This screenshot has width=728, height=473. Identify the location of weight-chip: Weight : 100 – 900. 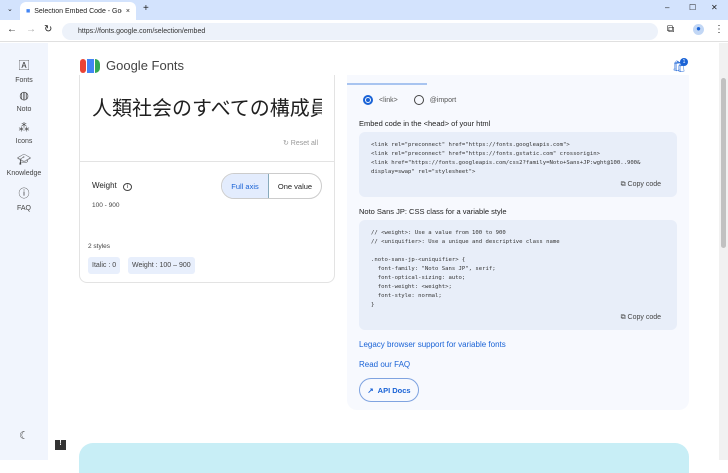
(161, 265).